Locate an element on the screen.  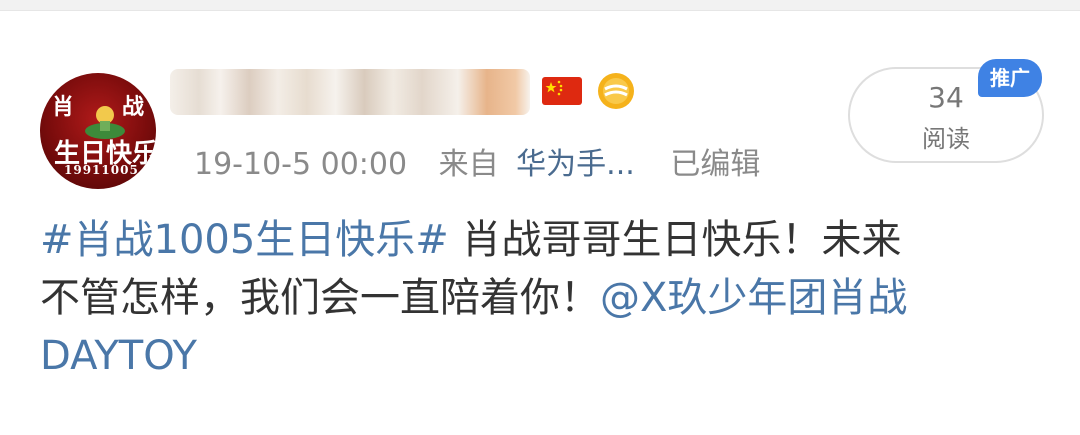
content-text-1: 肖战哥哥生日快乐！未来 is located at coordinates (675, 240).